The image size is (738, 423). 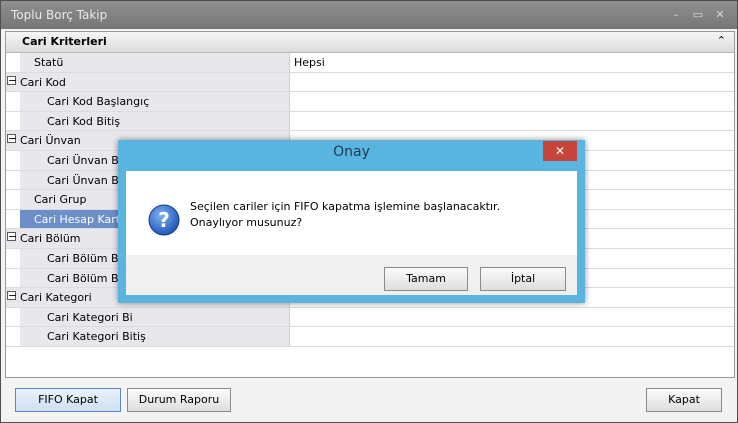 I want to click on grid-row: Cari Kategori Bitiş, so click(x=370, y=337).